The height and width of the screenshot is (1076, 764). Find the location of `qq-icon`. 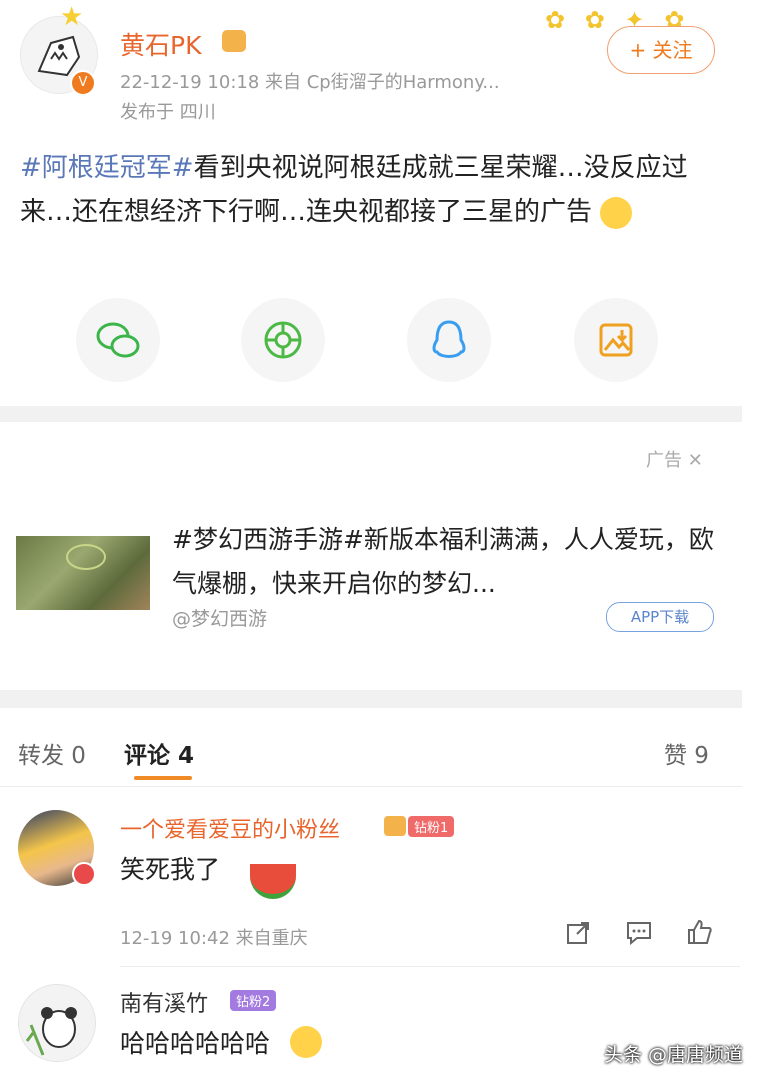

qq-icon is located at coordinates (449, 339).